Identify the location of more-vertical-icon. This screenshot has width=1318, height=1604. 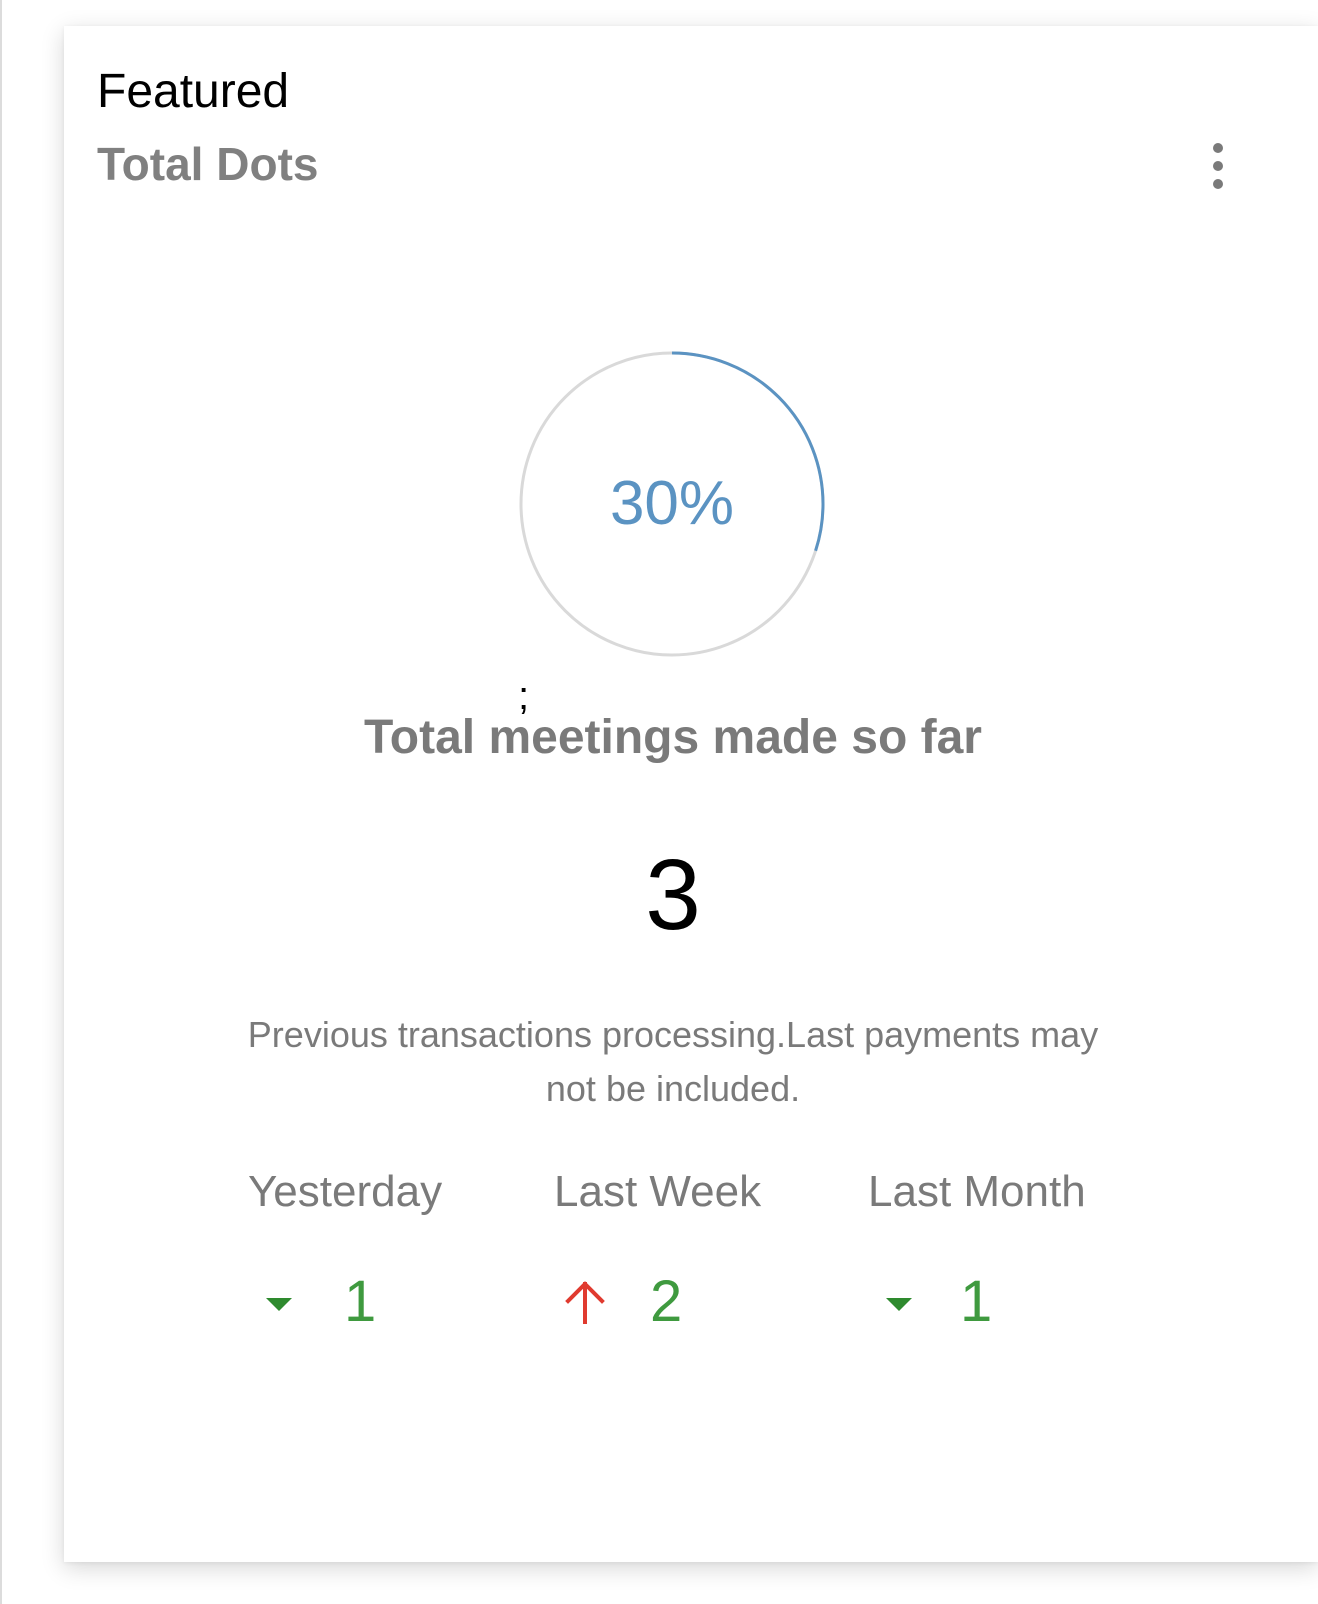
(1218, 166).